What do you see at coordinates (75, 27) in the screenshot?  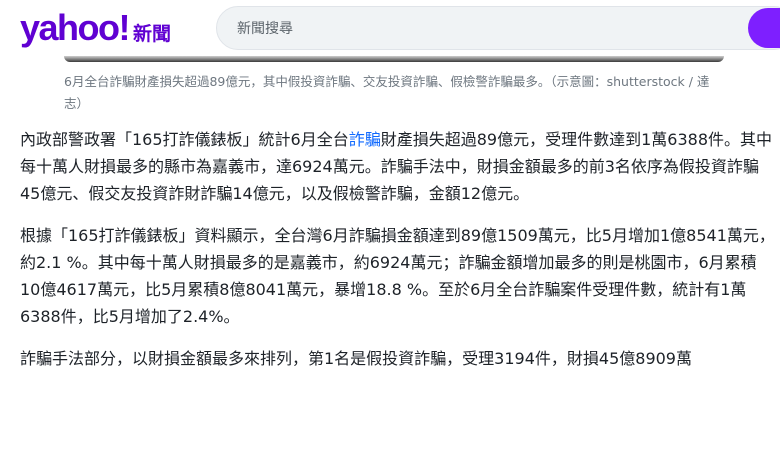 I see `yahoo-logo-text: yahoo!` at bounding box center [75, 27].